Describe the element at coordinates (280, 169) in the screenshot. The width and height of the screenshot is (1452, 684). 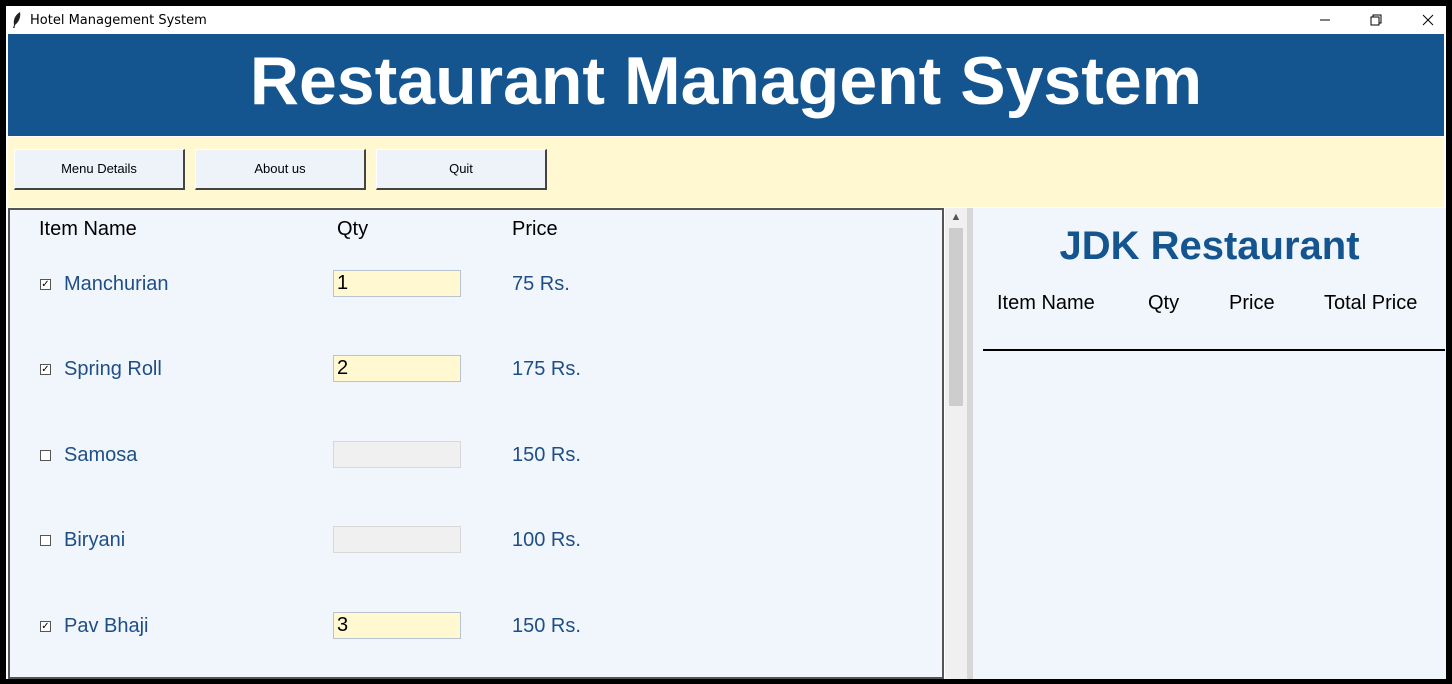
I see `about-us-button: About us` at that location.